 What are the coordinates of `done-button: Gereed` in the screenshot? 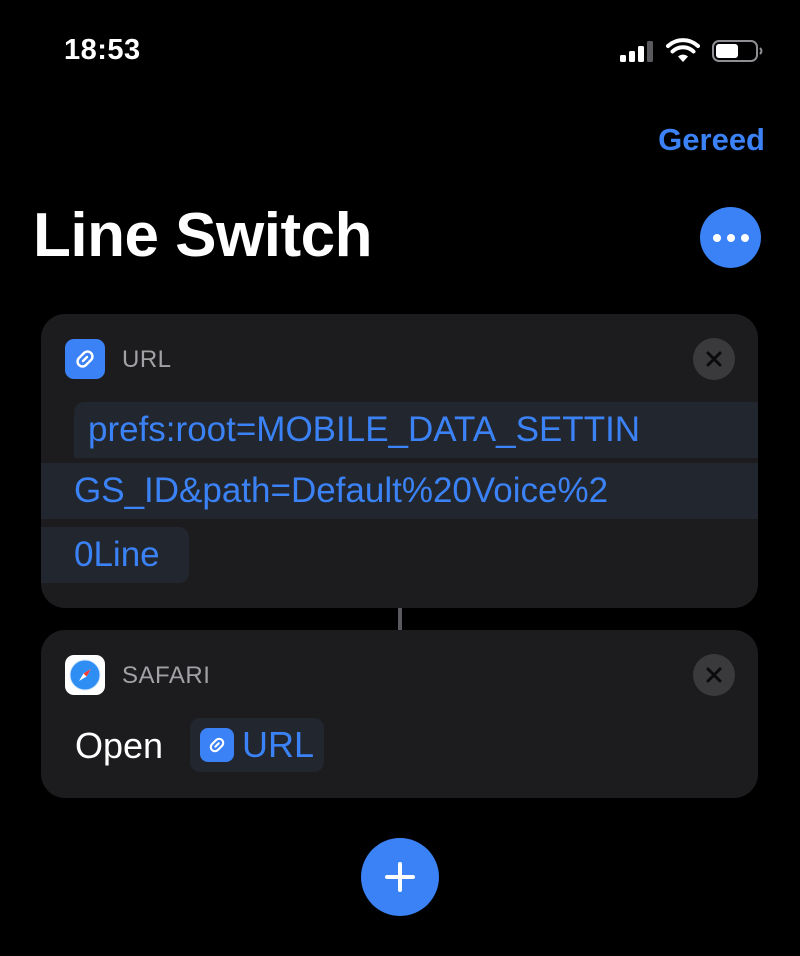 It's located at (711, 140).